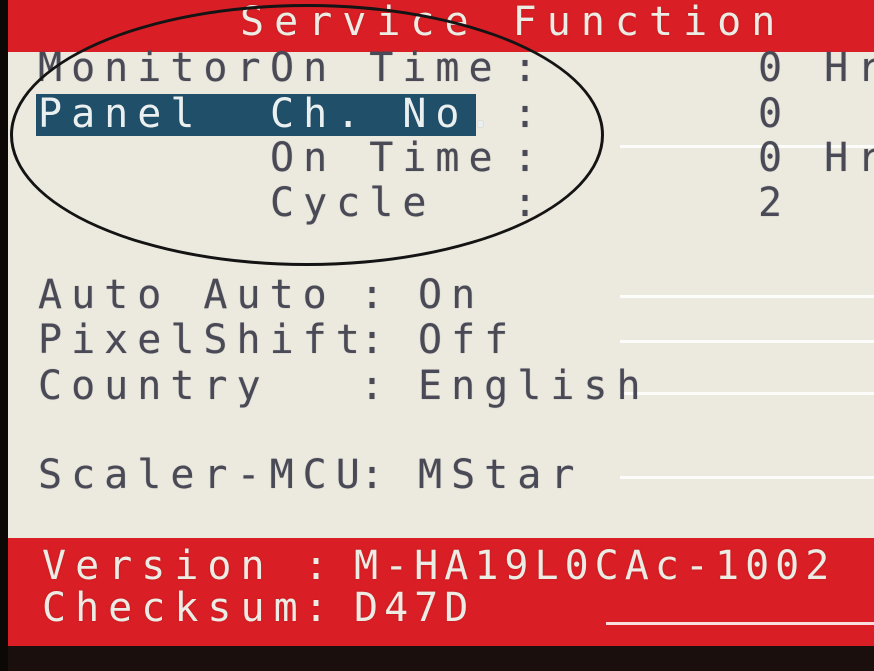  Describe the element at coordinates (467, 340) in the screenshot. I see `pixel-shift-value: Off` at that location.